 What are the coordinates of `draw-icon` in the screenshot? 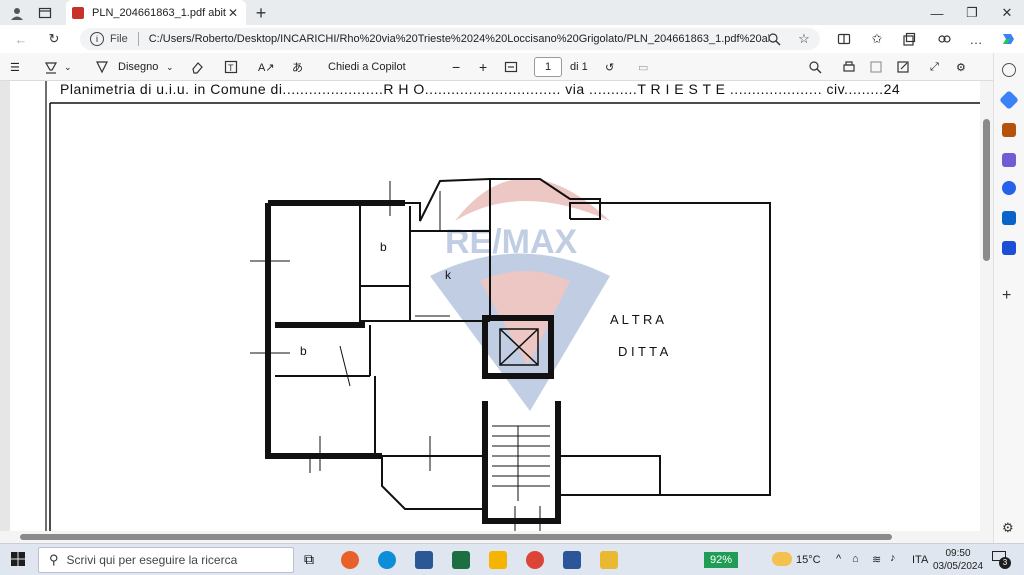 It's located at (102, 67).